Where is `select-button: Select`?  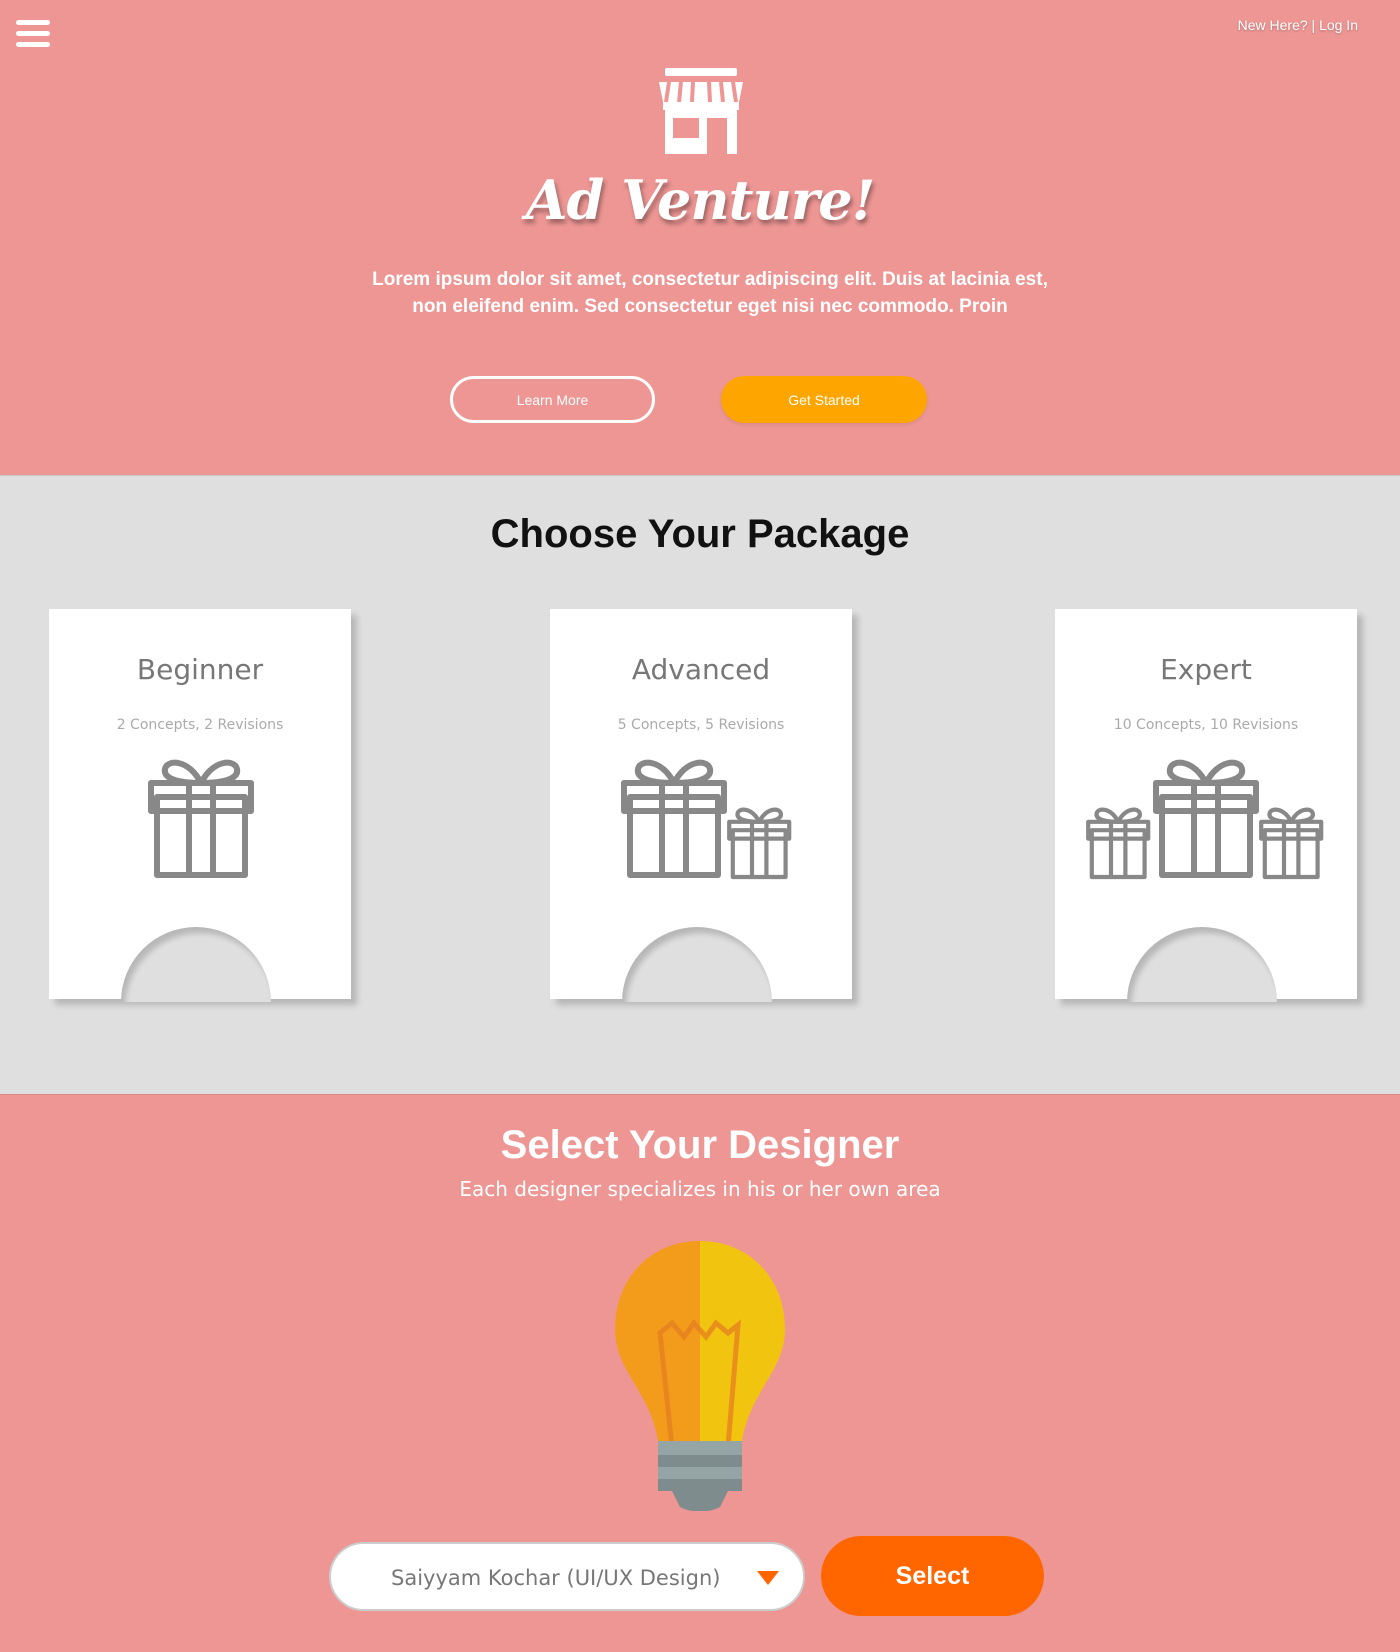 select-button: Select is located at coordinates (932, 1576).